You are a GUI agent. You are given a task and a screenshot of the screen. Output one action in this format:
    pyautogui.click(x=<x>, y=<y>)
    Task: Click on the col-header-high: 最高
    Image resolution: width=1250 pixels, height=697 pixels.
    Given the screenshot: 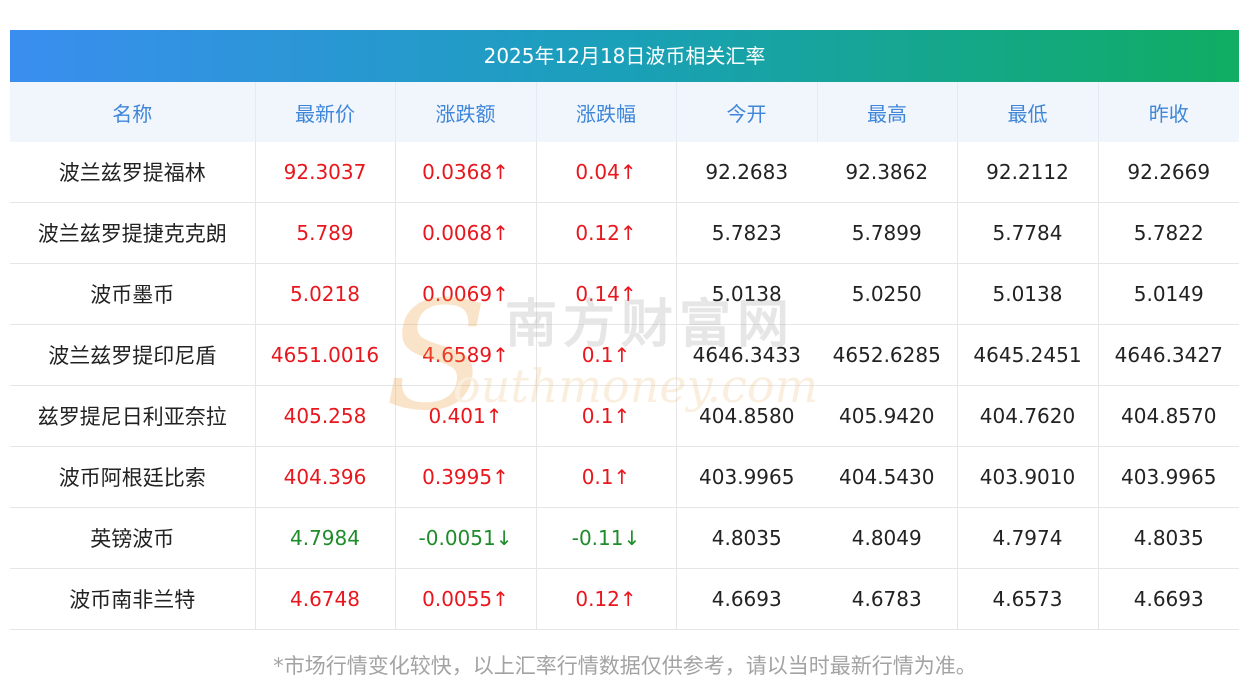 What is the action you would take?
    pyautogui.click(x=887, y=112)
    